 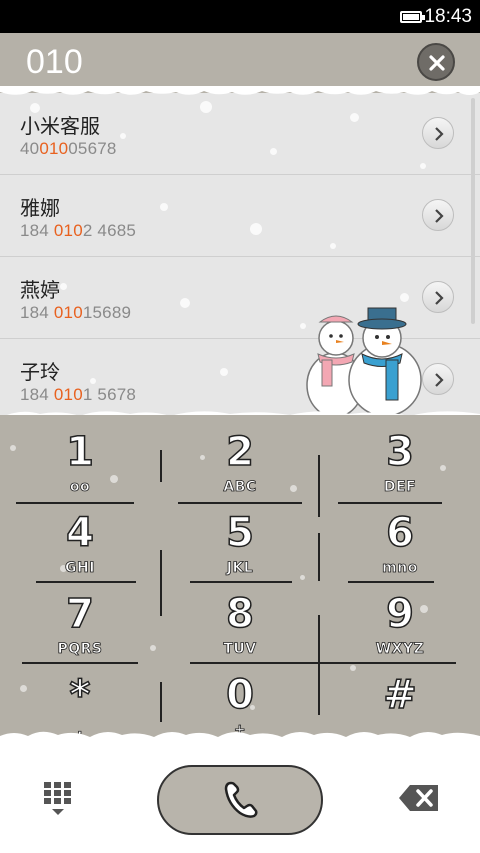 I want to click on toggle-dialpad-button, so click(x=58, y=799).